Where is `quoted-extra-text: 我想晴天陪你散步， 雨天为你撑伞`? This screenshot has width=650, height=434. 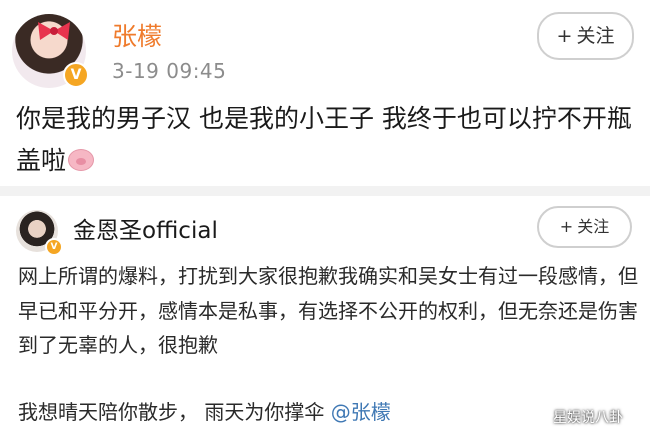 quoted-extra-text: 我想晴天陪你散步， 雨天为你撑伞 is located at coordinates (171, 412).